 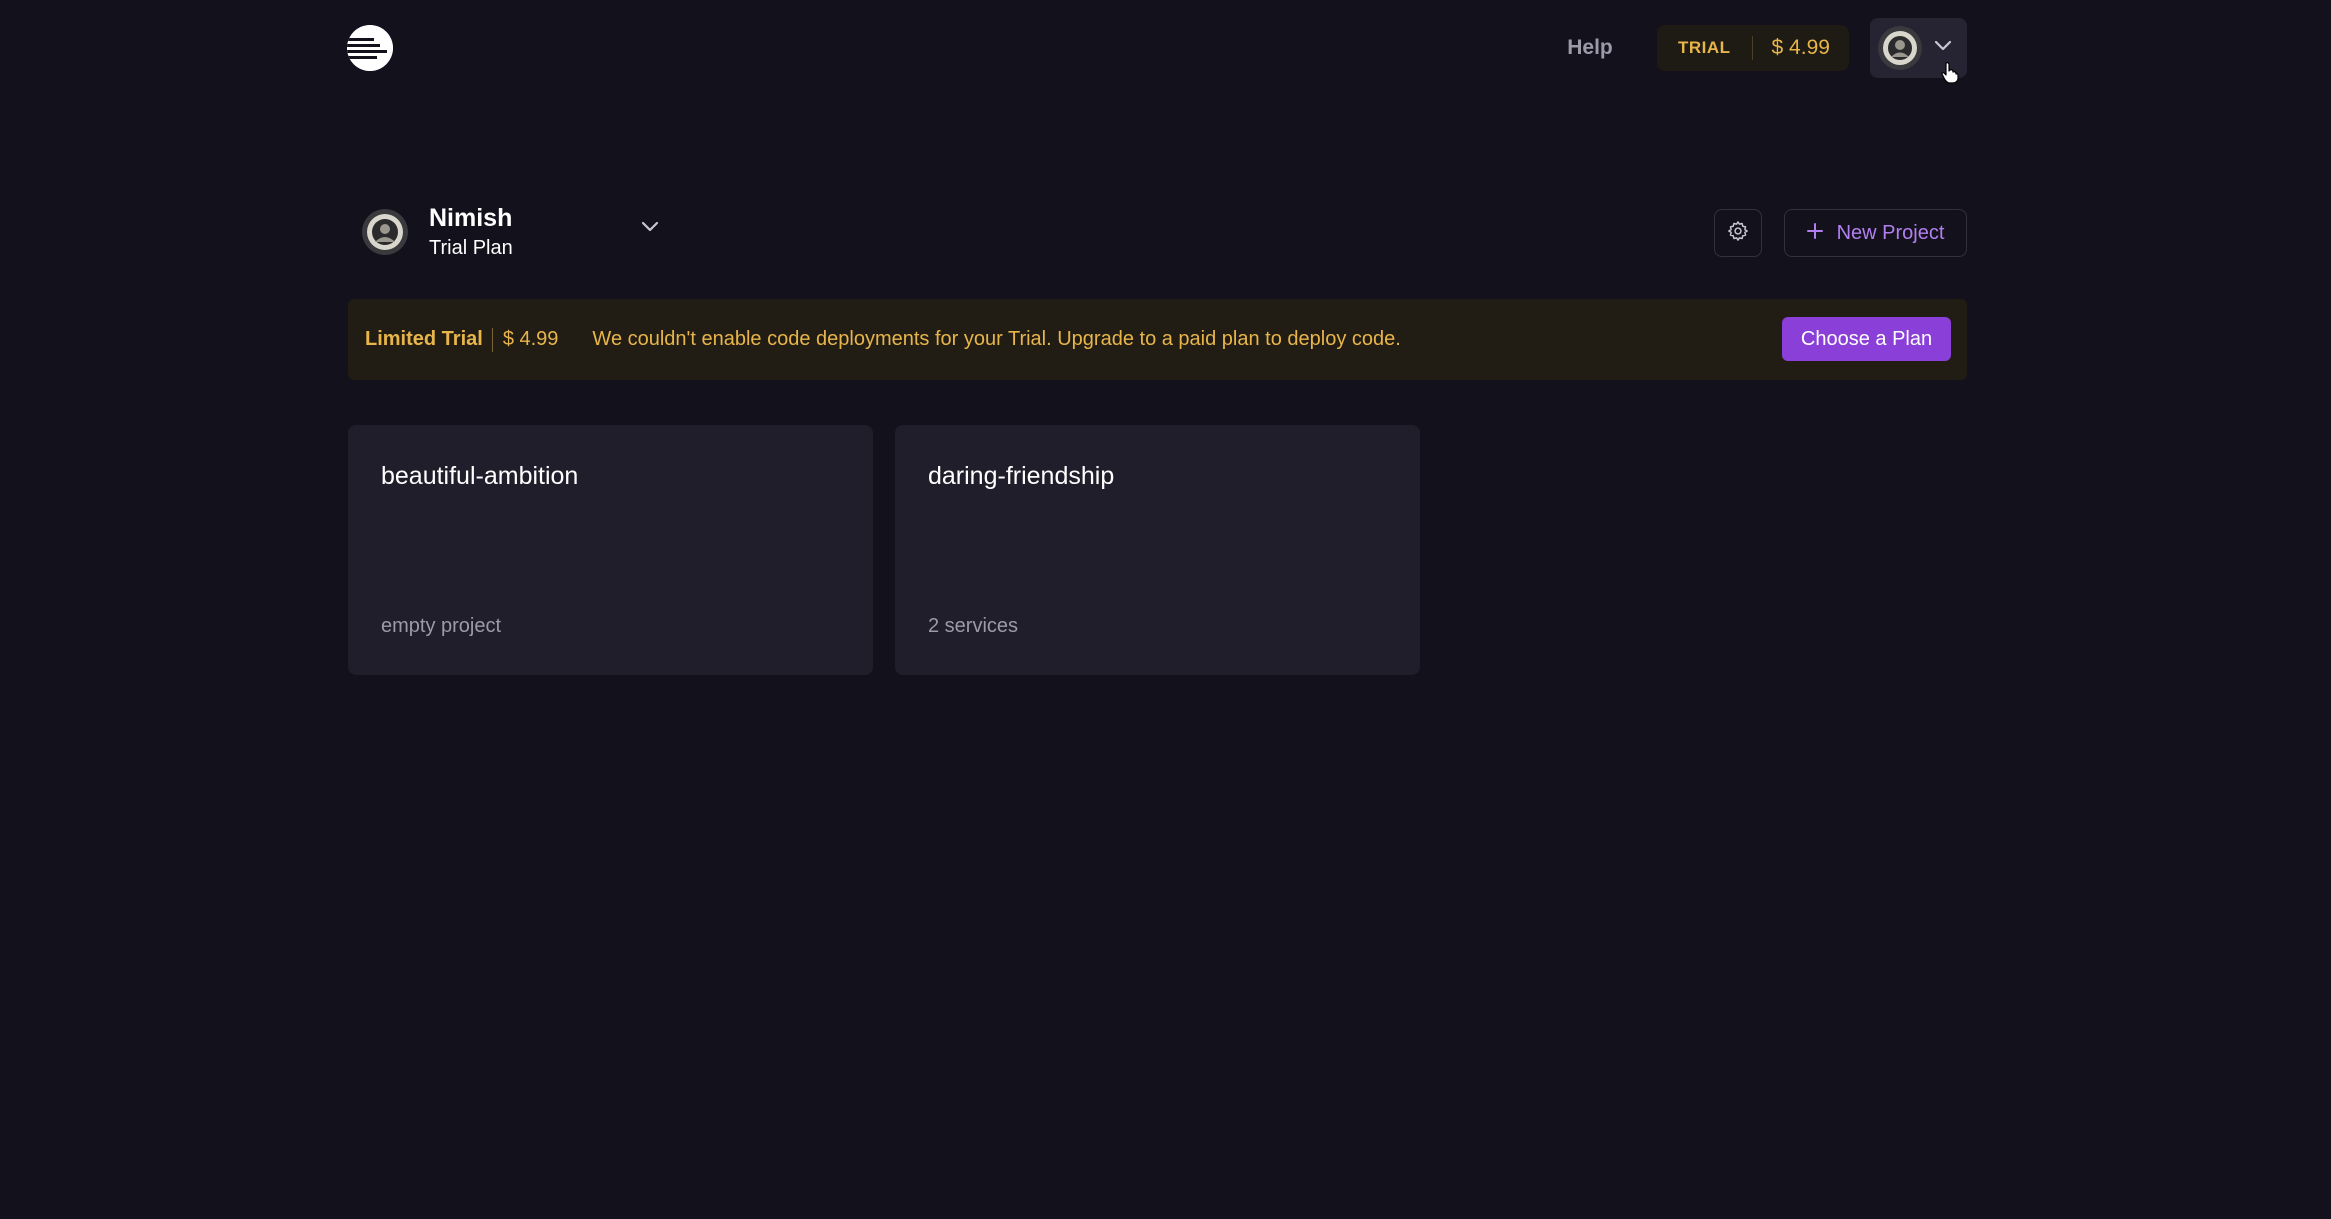 What do you see at coordinates (530, 339) in the screenshot?
I see `banner-amount: $ 4.99` at bounding box center [530, 339].